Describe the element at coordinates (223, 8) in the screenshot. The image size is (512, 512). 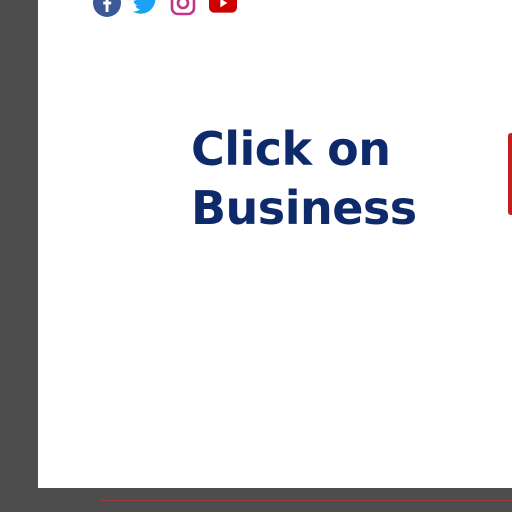
I see `youtube-icon` at that location.